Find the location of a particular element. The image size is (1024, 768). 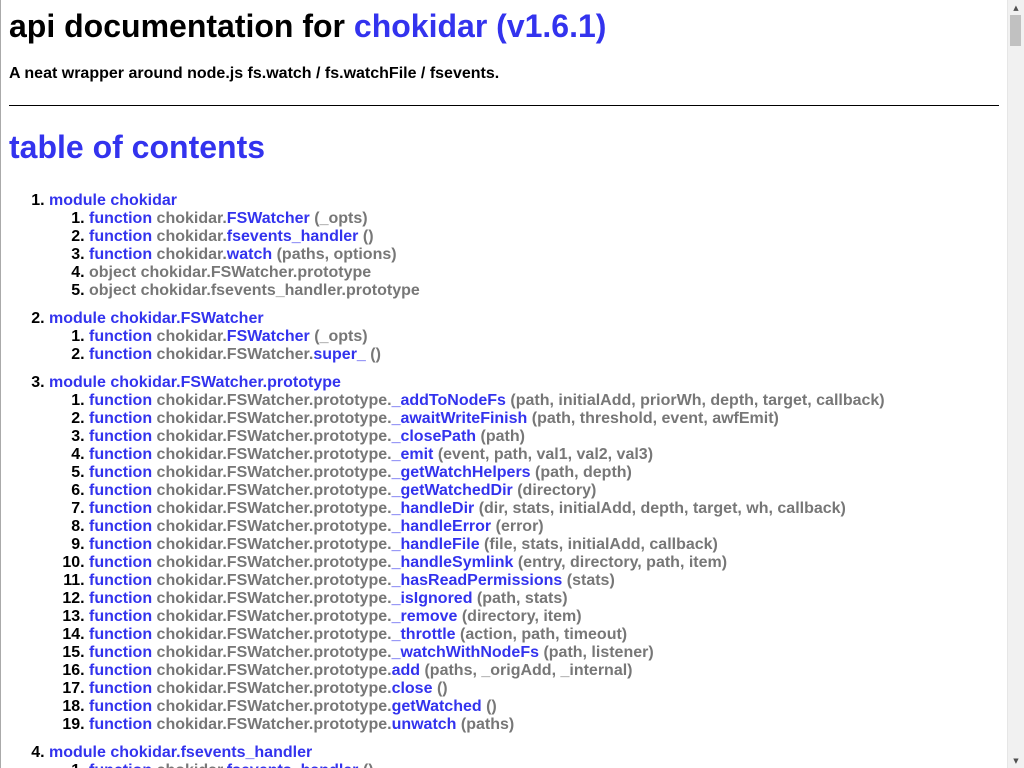

toc-entry: function chokidar.watch (paths, options) is located at coordinates (548, 255).